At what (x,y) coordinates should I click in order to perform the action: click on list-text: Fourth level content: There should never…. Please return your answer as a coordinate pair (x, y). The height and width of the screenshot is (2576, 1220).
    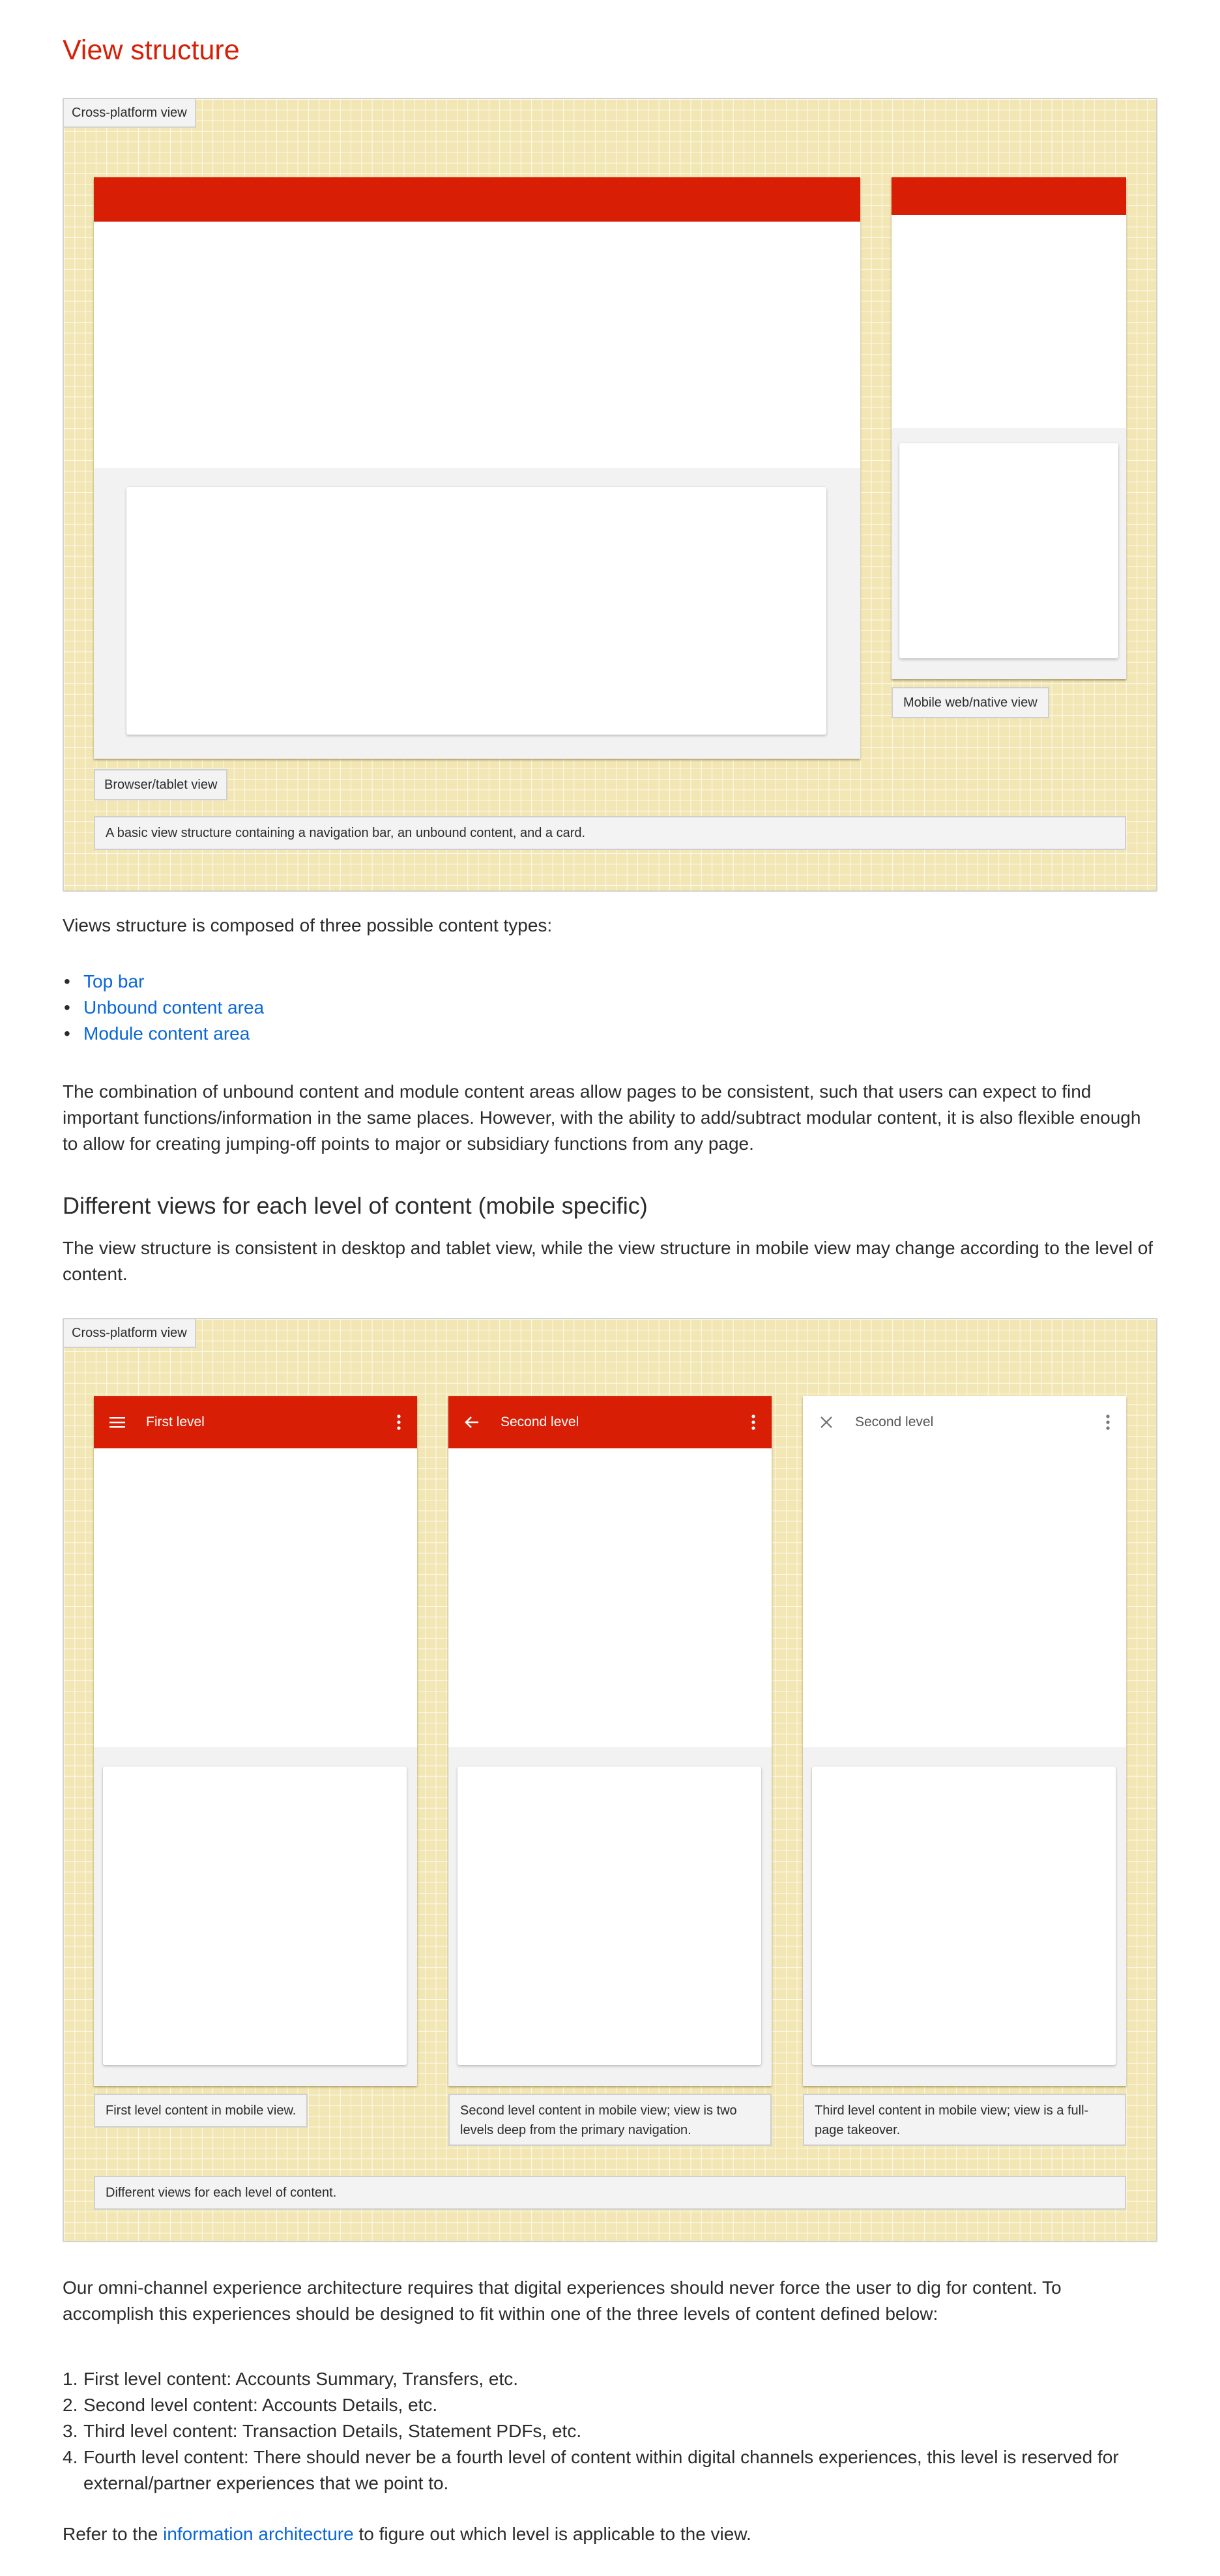
    Looking at the image, I should click on (601, 2470).